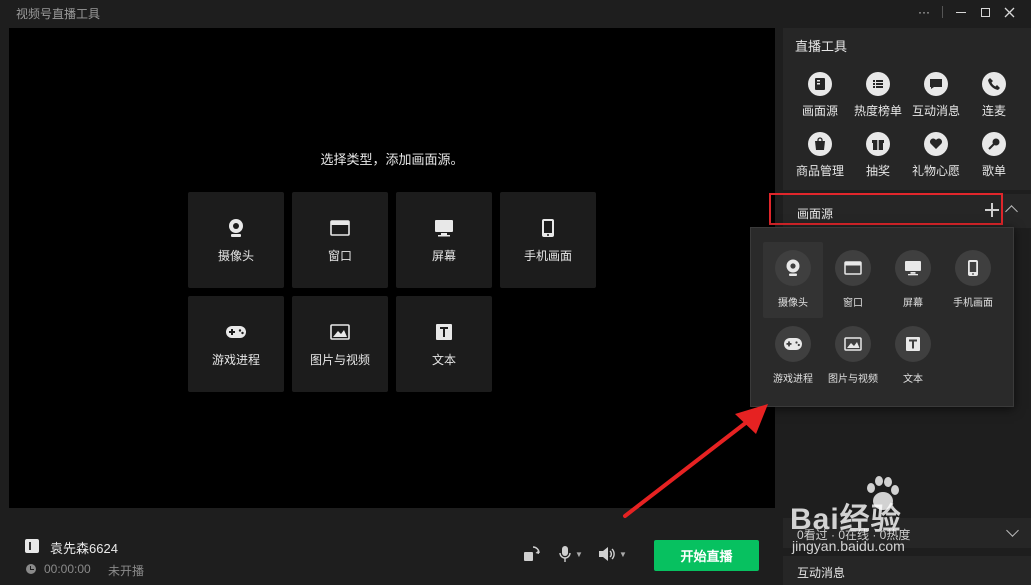  I want to click on user-name: 袁先森6624, so click(84, 548).